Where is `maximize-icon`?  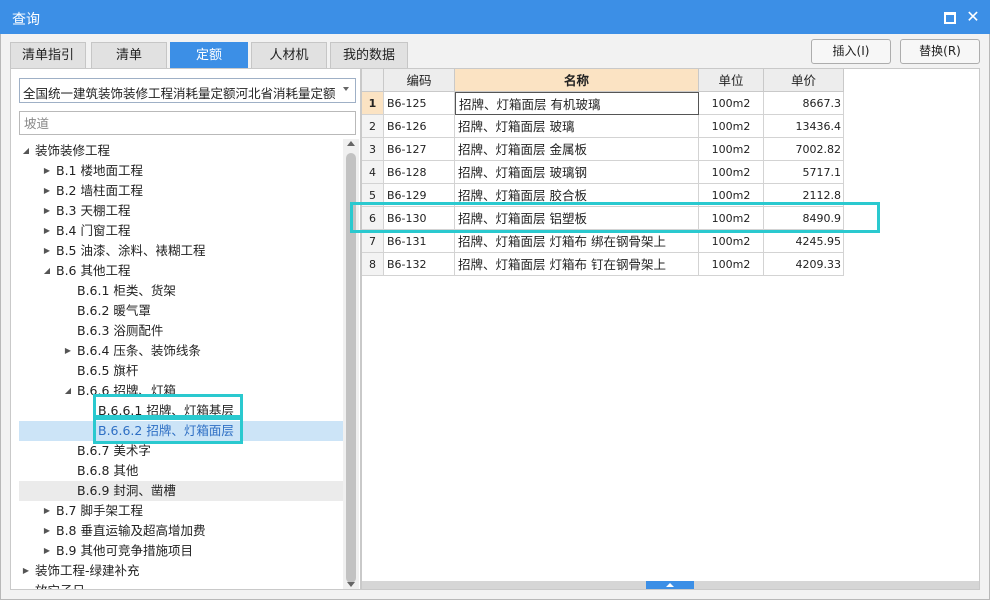 maximize-icon is located at coordinates (949, 17).